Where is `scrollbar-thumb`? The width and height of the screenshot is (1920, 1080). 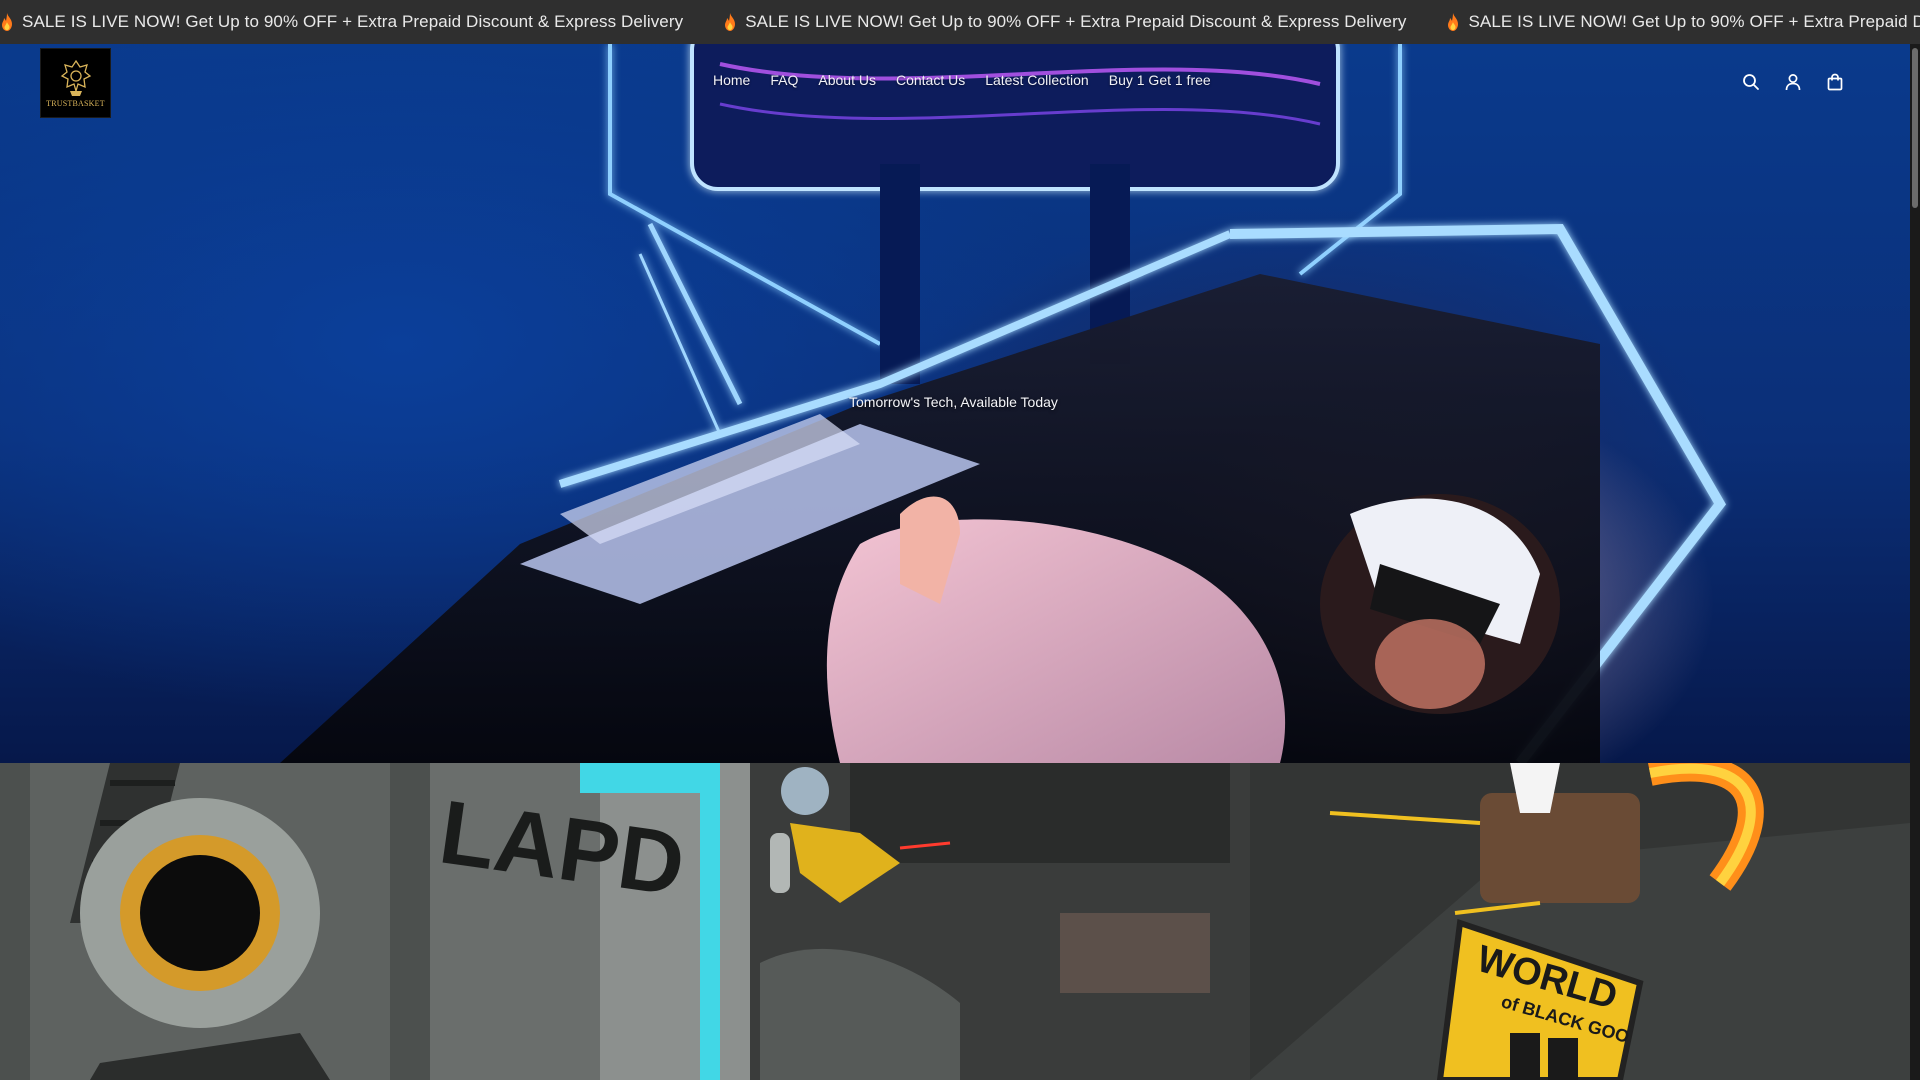 scrollbar-thumb is located at coordinates (1915, 128).